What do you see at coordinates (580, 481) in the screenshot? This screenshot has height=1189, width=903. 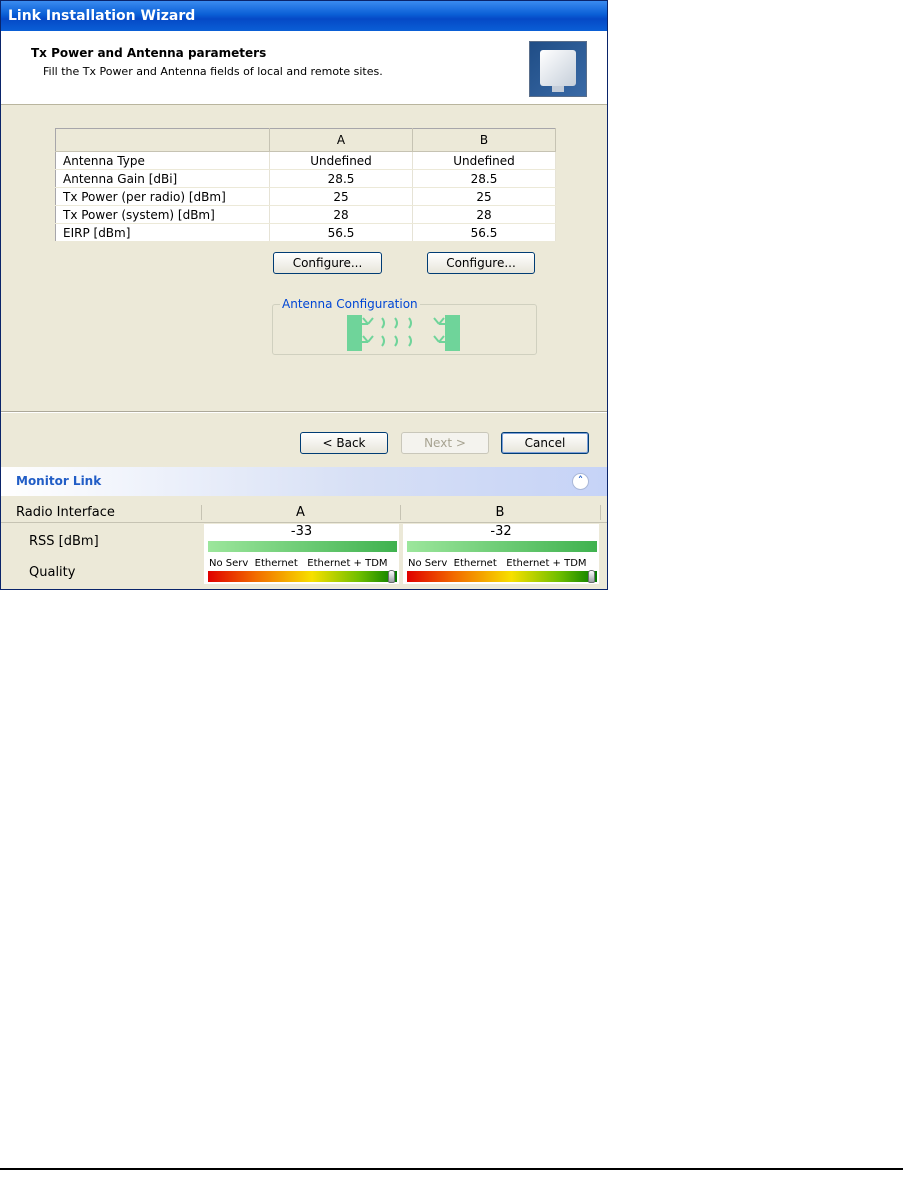 I see `collapse-chevron-icon: ˄` at bounding box center [580, 481].